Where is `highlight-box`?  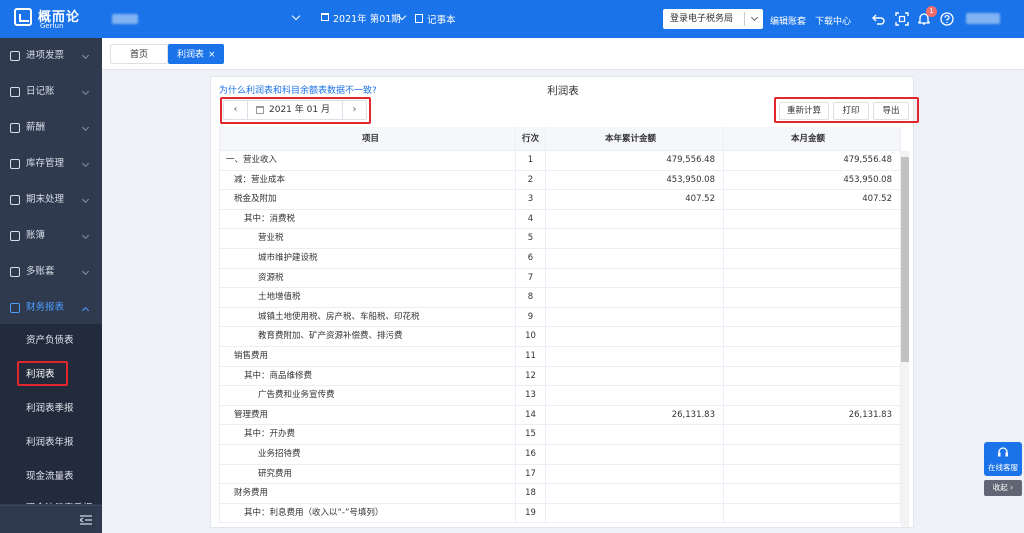 highlight-box is located at coordinates (295, 110).